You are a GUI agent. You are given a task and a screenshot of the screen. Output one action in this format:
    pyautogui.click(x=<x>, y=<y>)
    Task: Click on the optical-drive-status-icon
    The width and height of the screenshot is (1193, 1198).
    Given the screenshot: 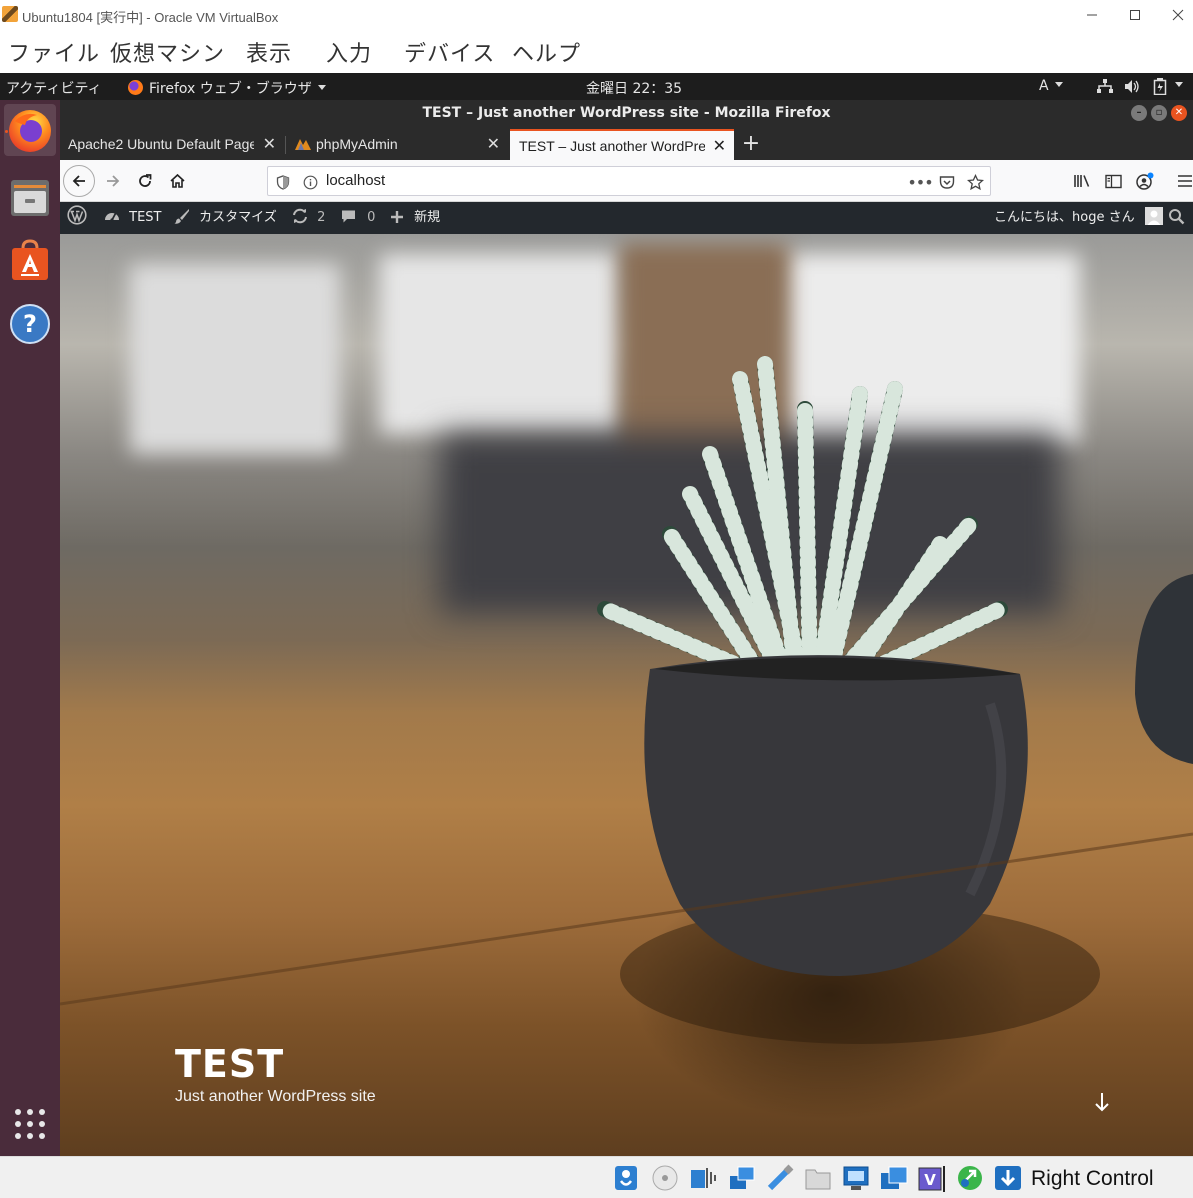 What is the action you would take?
    pyautogui.click(x=665, y=1178)
    